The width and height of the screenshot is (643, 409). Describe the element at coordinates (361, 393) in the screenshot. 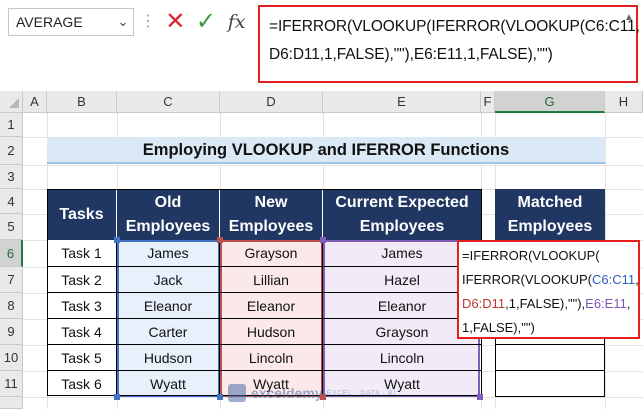

I see `watermark-tagline: EXCEL · DATA · BI` at that location.